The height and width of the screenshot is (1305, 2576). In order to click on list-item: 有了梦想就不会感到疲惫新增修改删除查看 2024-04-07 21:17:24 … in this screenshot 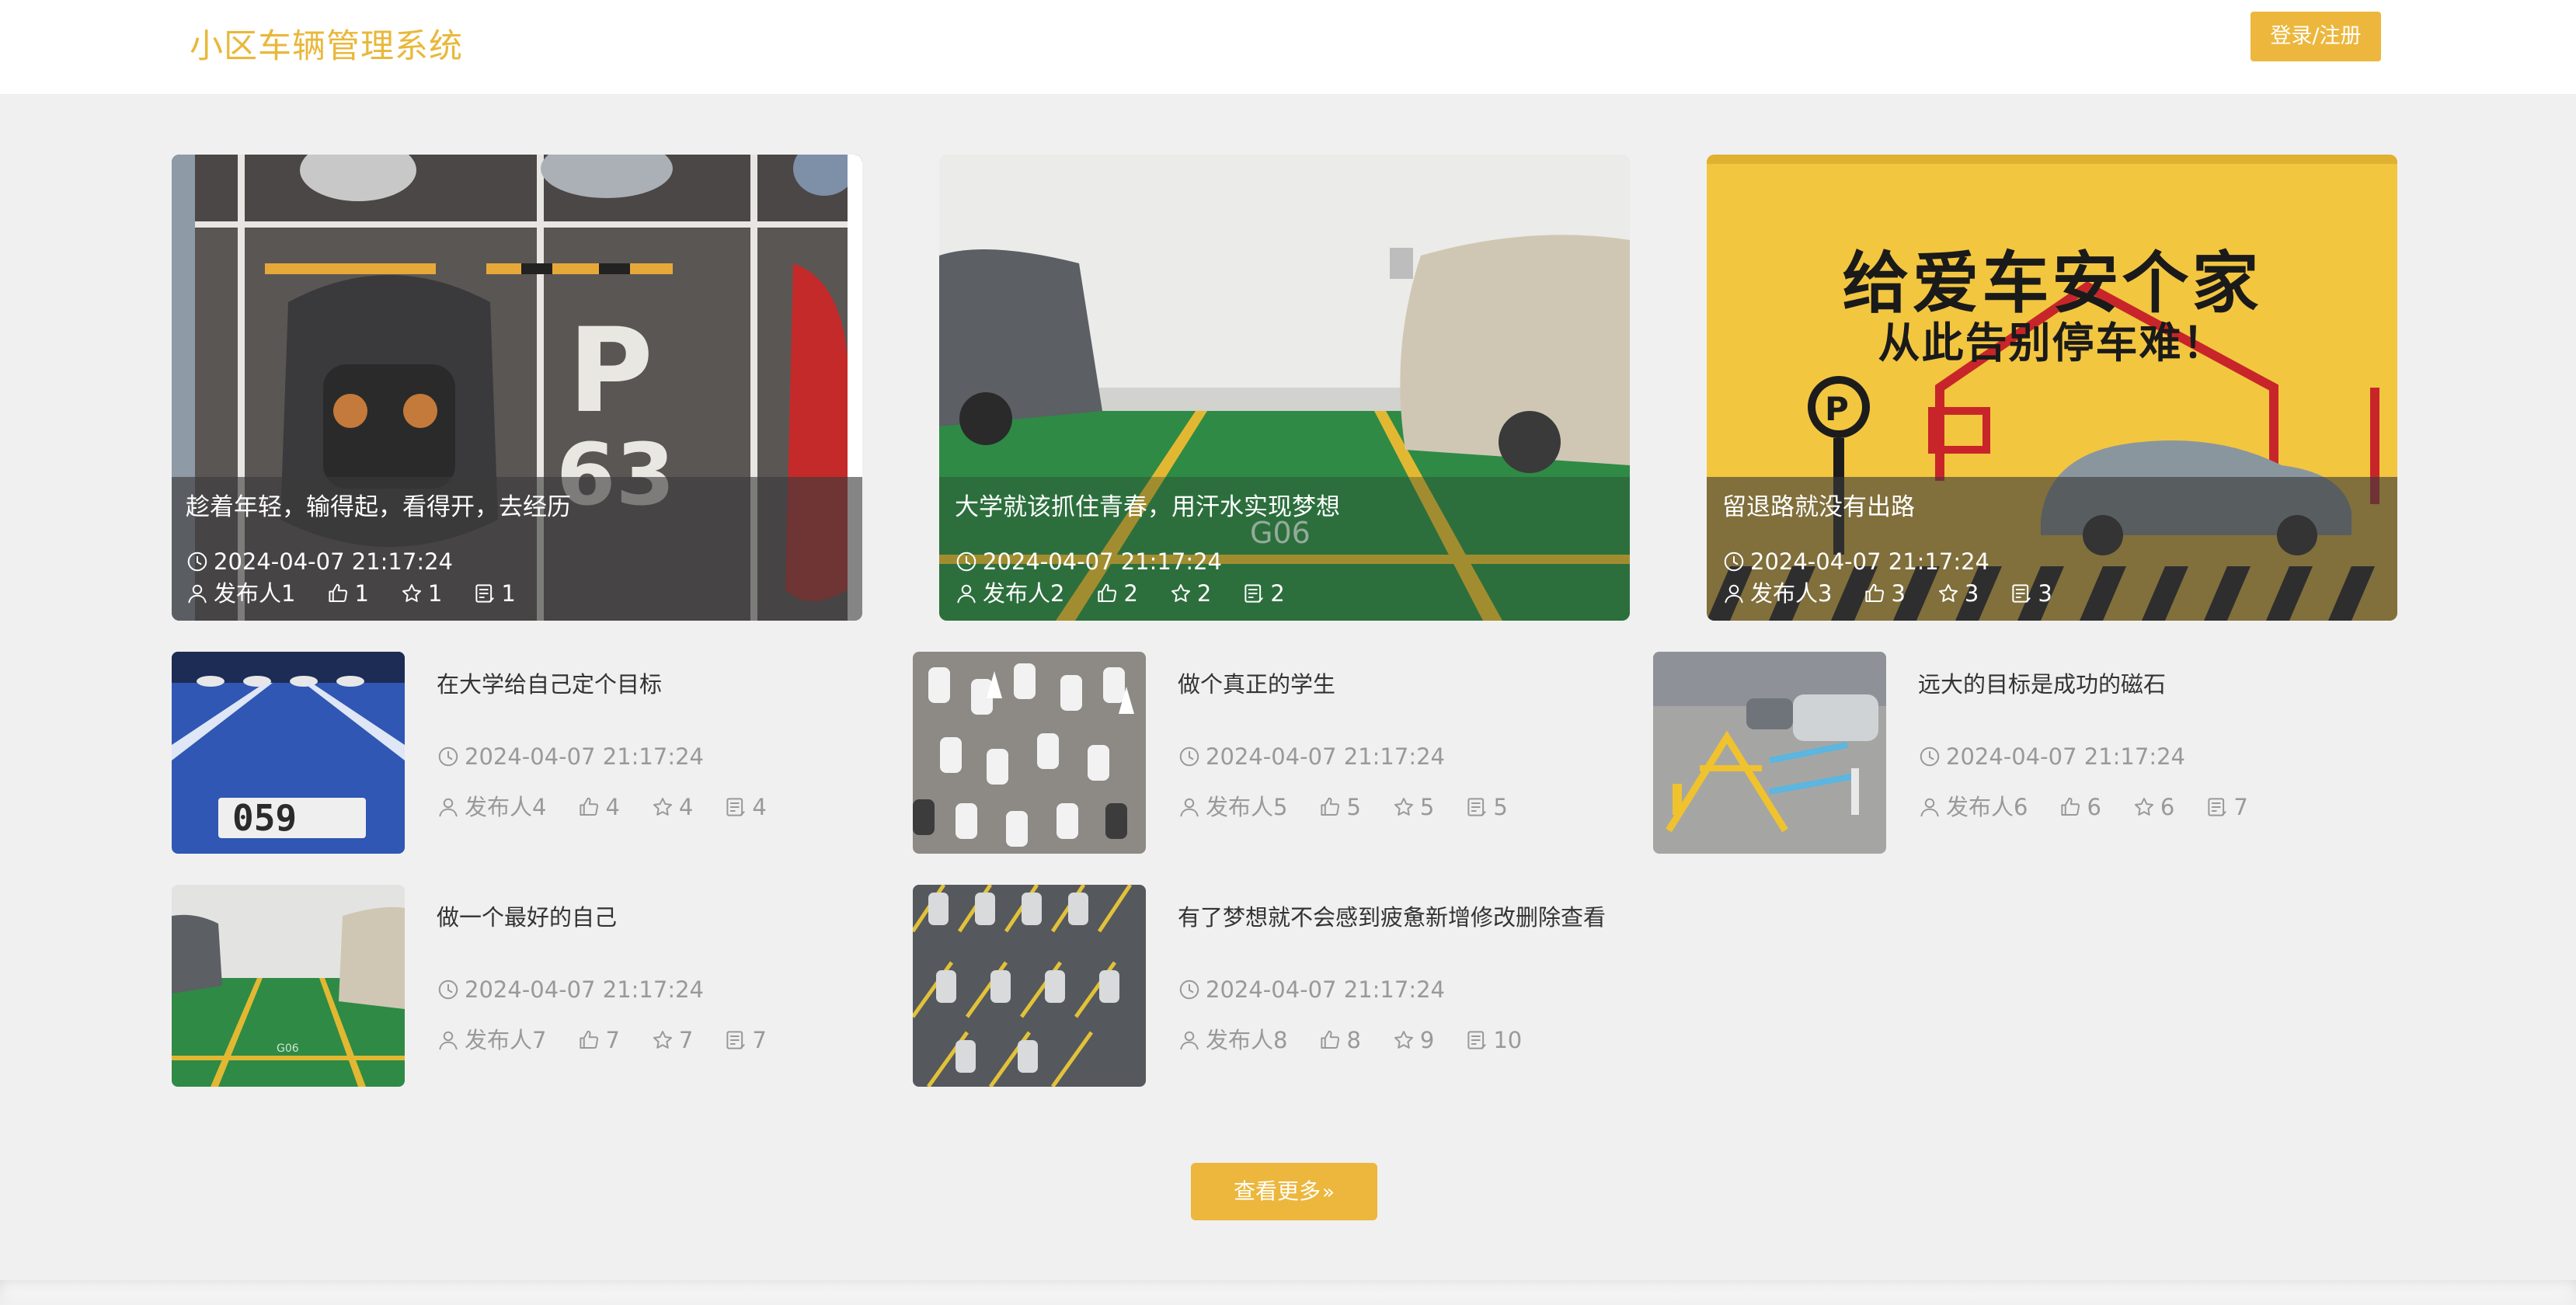, I will do `click(1282, 986)`.